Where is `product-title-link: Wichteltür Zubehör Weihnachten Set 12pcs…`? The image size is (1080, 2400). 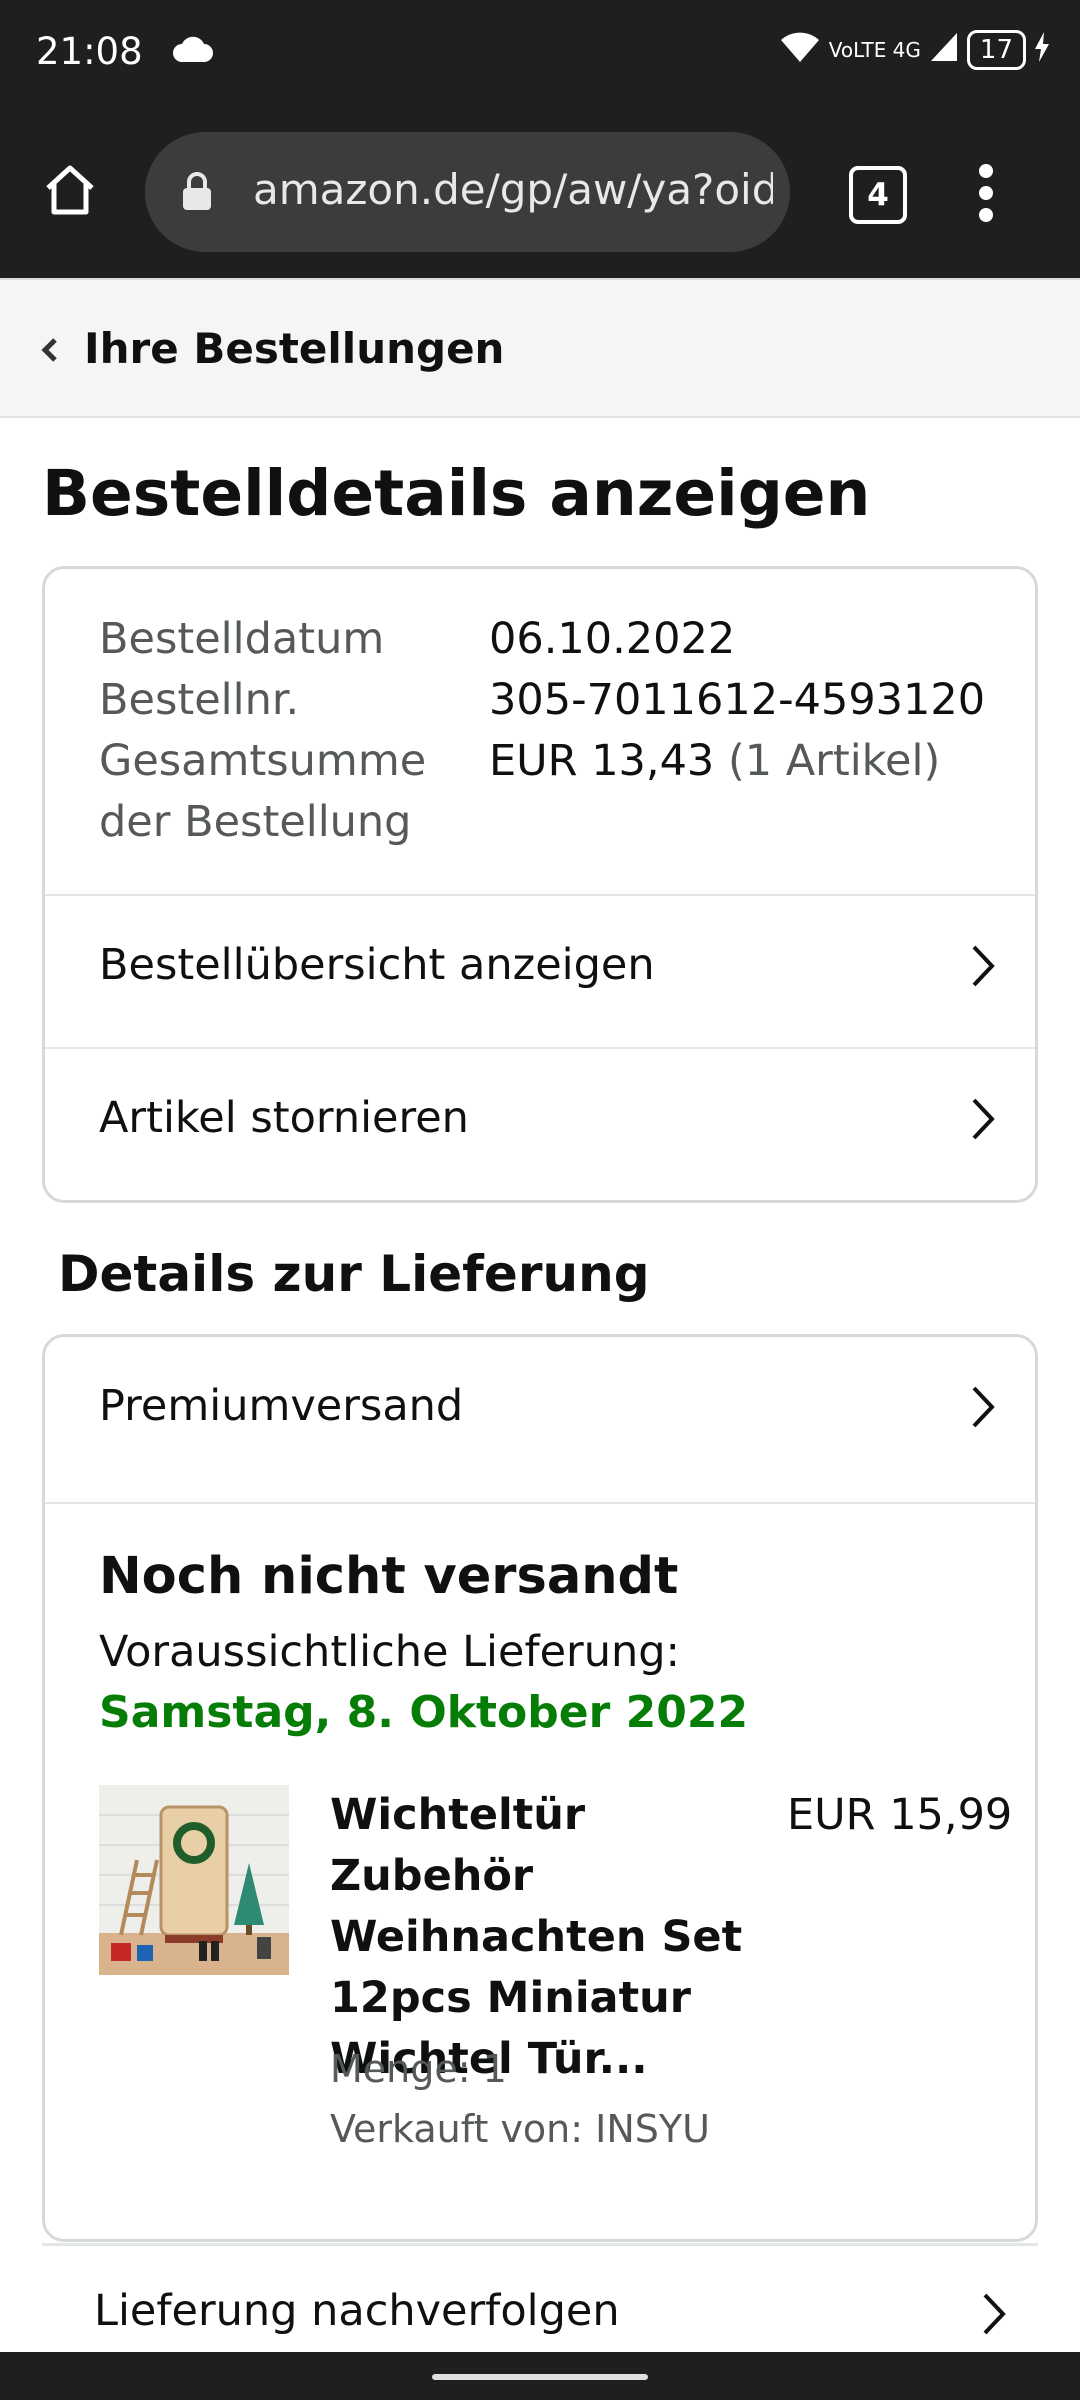
product-title-link: Wichteltür Zubehör Weihnachten Set 12pcs… is located at coordinates (540, 1937).